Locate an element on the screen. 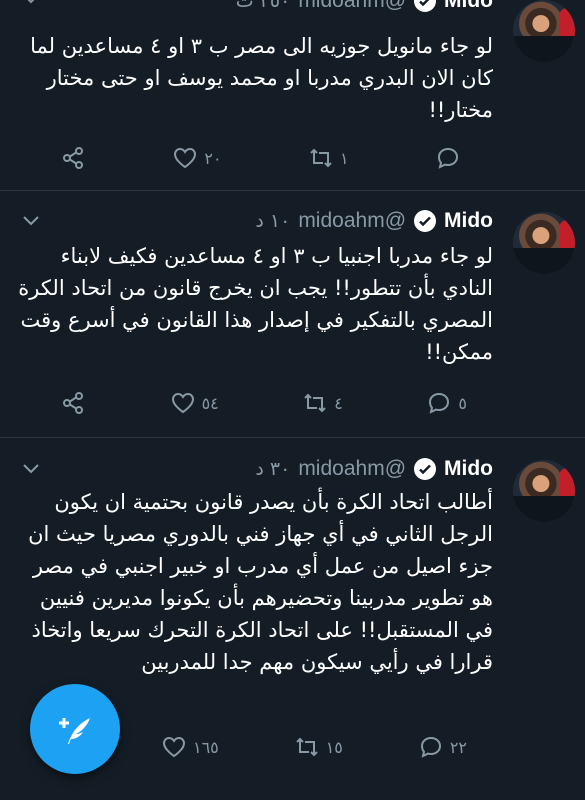 Image resolution: width=585 pixels, height=800 pixels. reply-button: ٥ is located at coordinates (446, 403).